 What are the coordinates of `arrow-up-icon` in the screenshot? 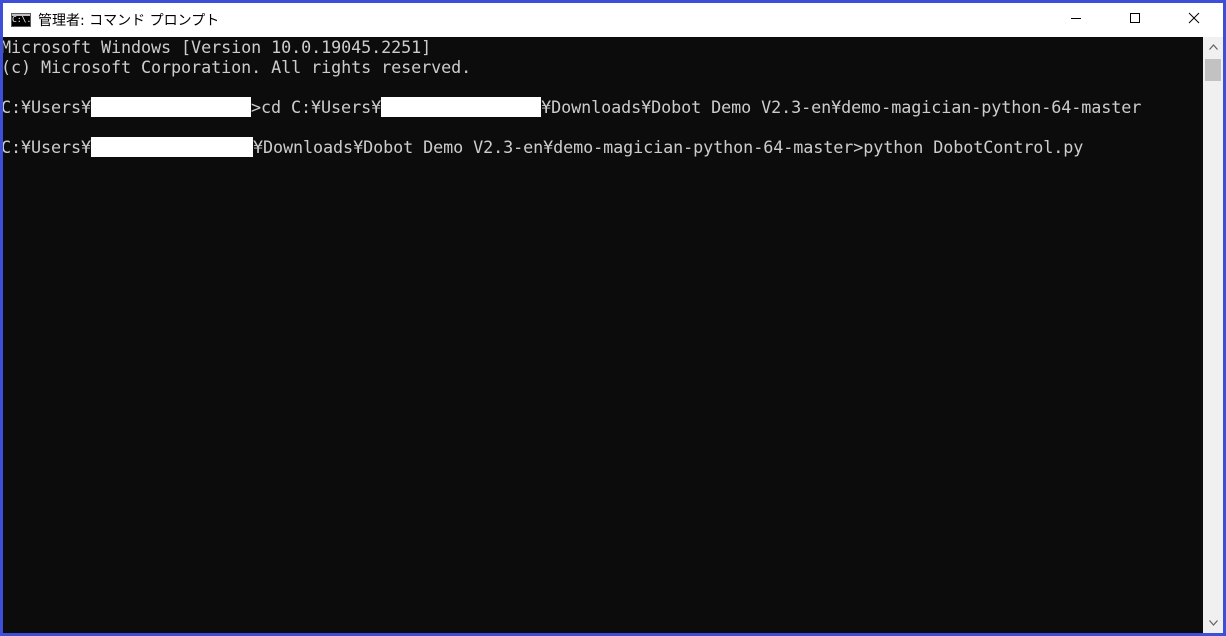 It's located at (1213, 47).